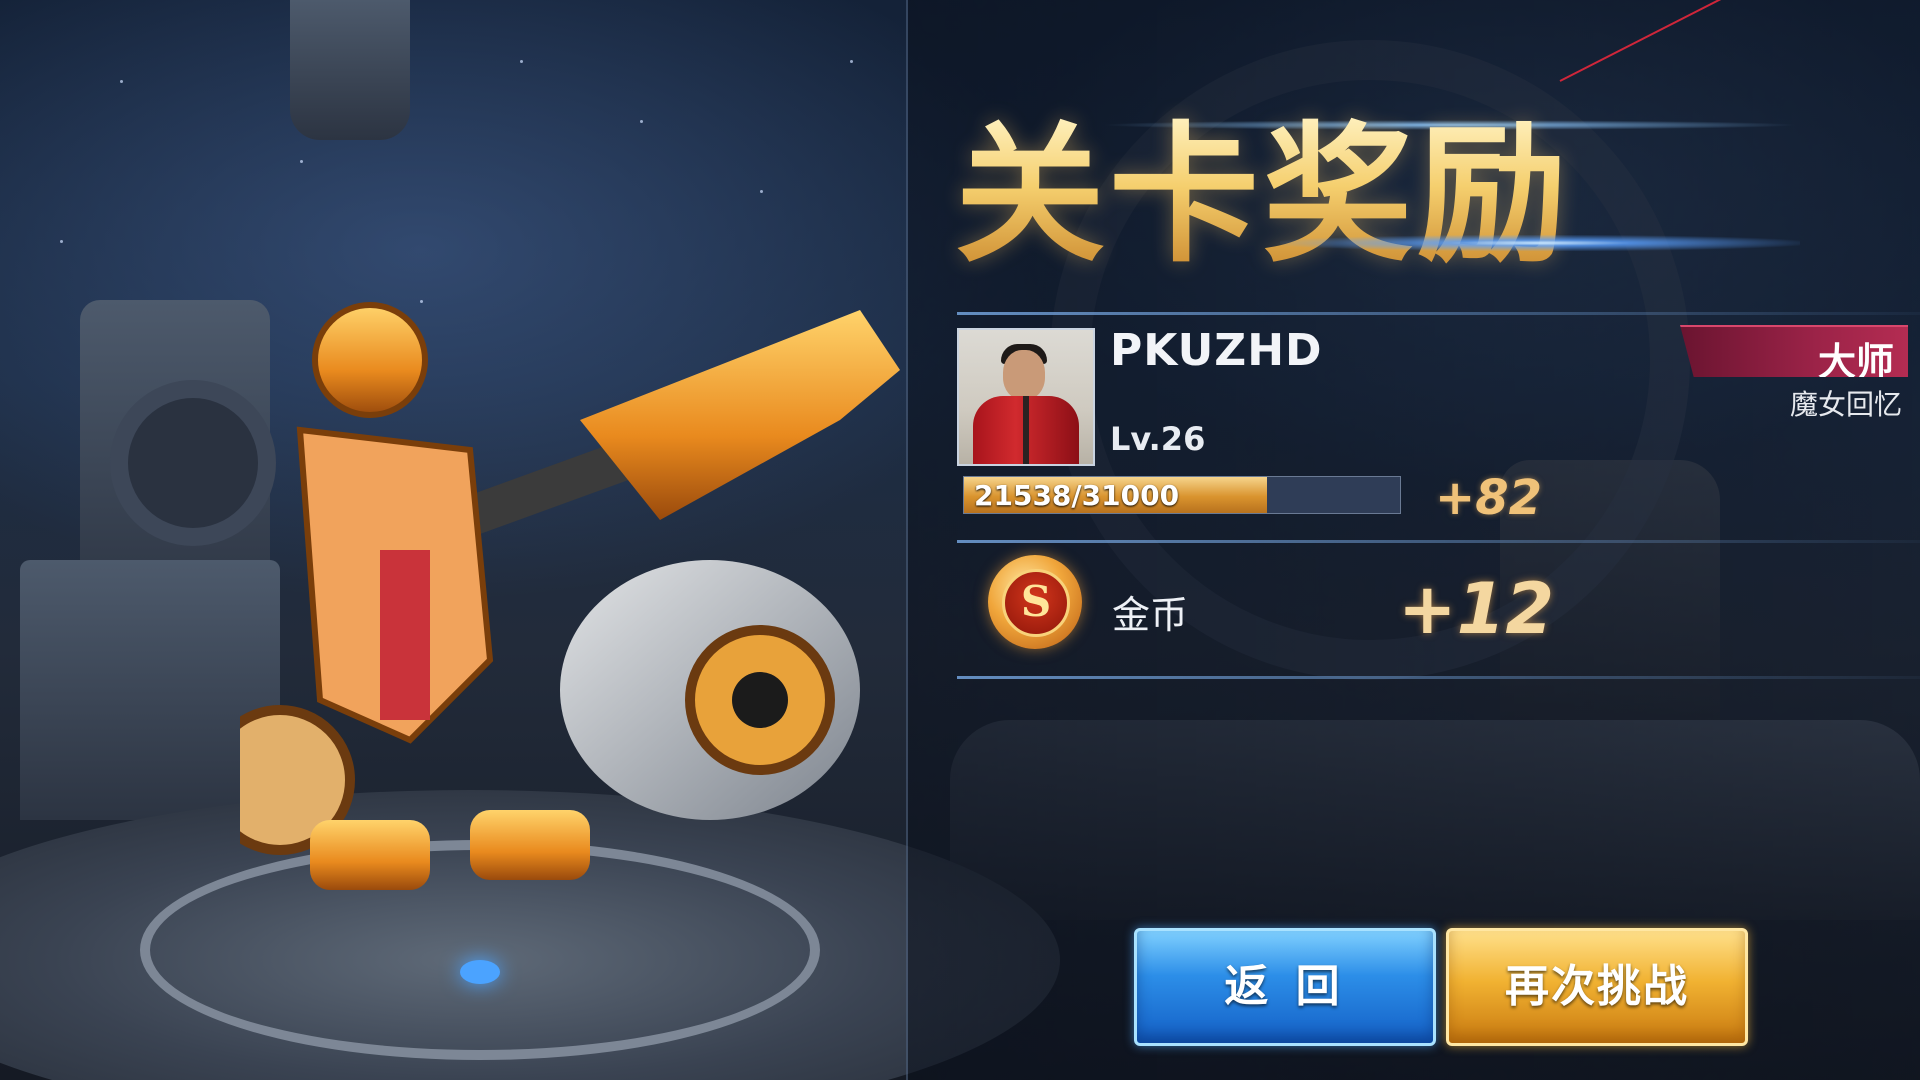  I want to click on hero-cannon-head, so click(740, 415).